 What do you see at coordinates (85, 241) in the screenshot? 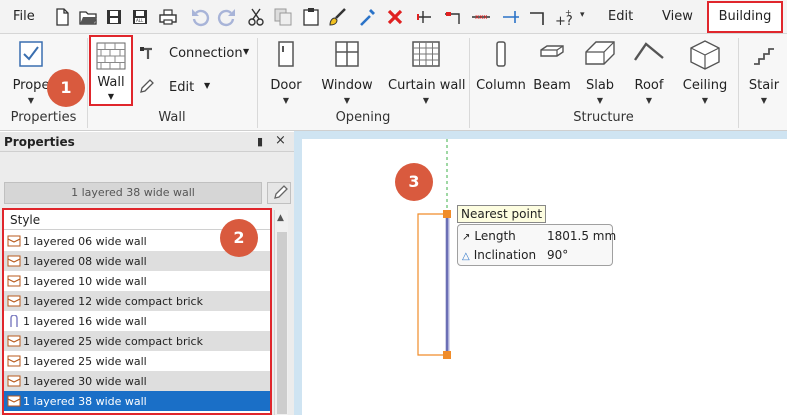
I see `style-list-item-label: 1 layered 06 wide wall` at bounding box center [85, 241].